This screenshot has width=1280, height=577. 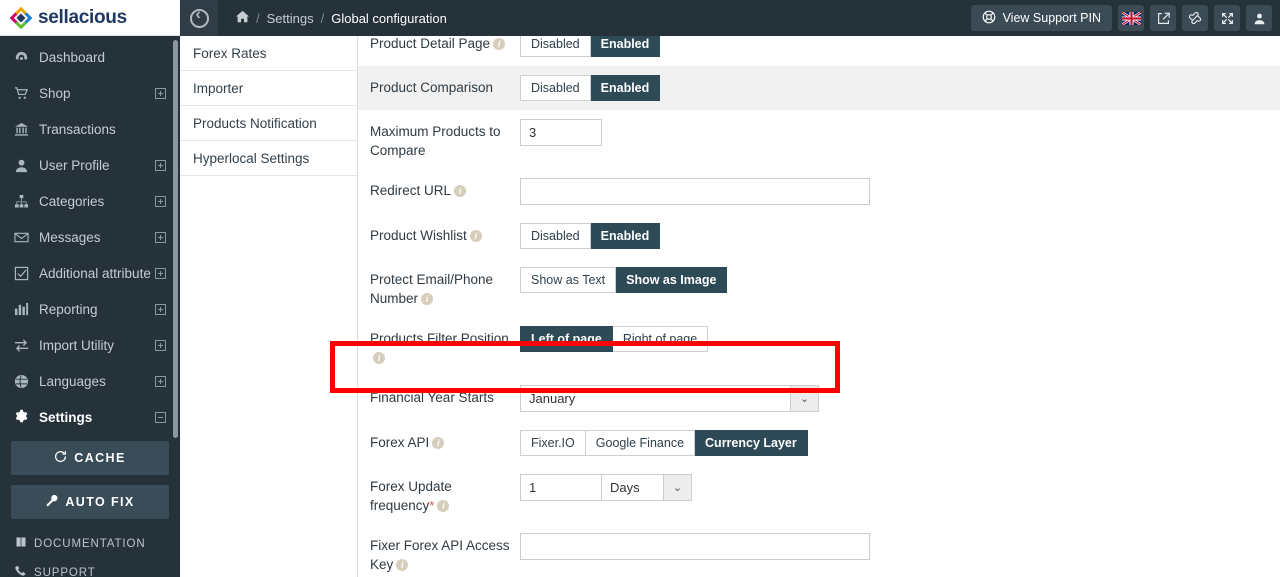 I want to click on option-show-as-text: Show as Text, so click(x=568, y=280).